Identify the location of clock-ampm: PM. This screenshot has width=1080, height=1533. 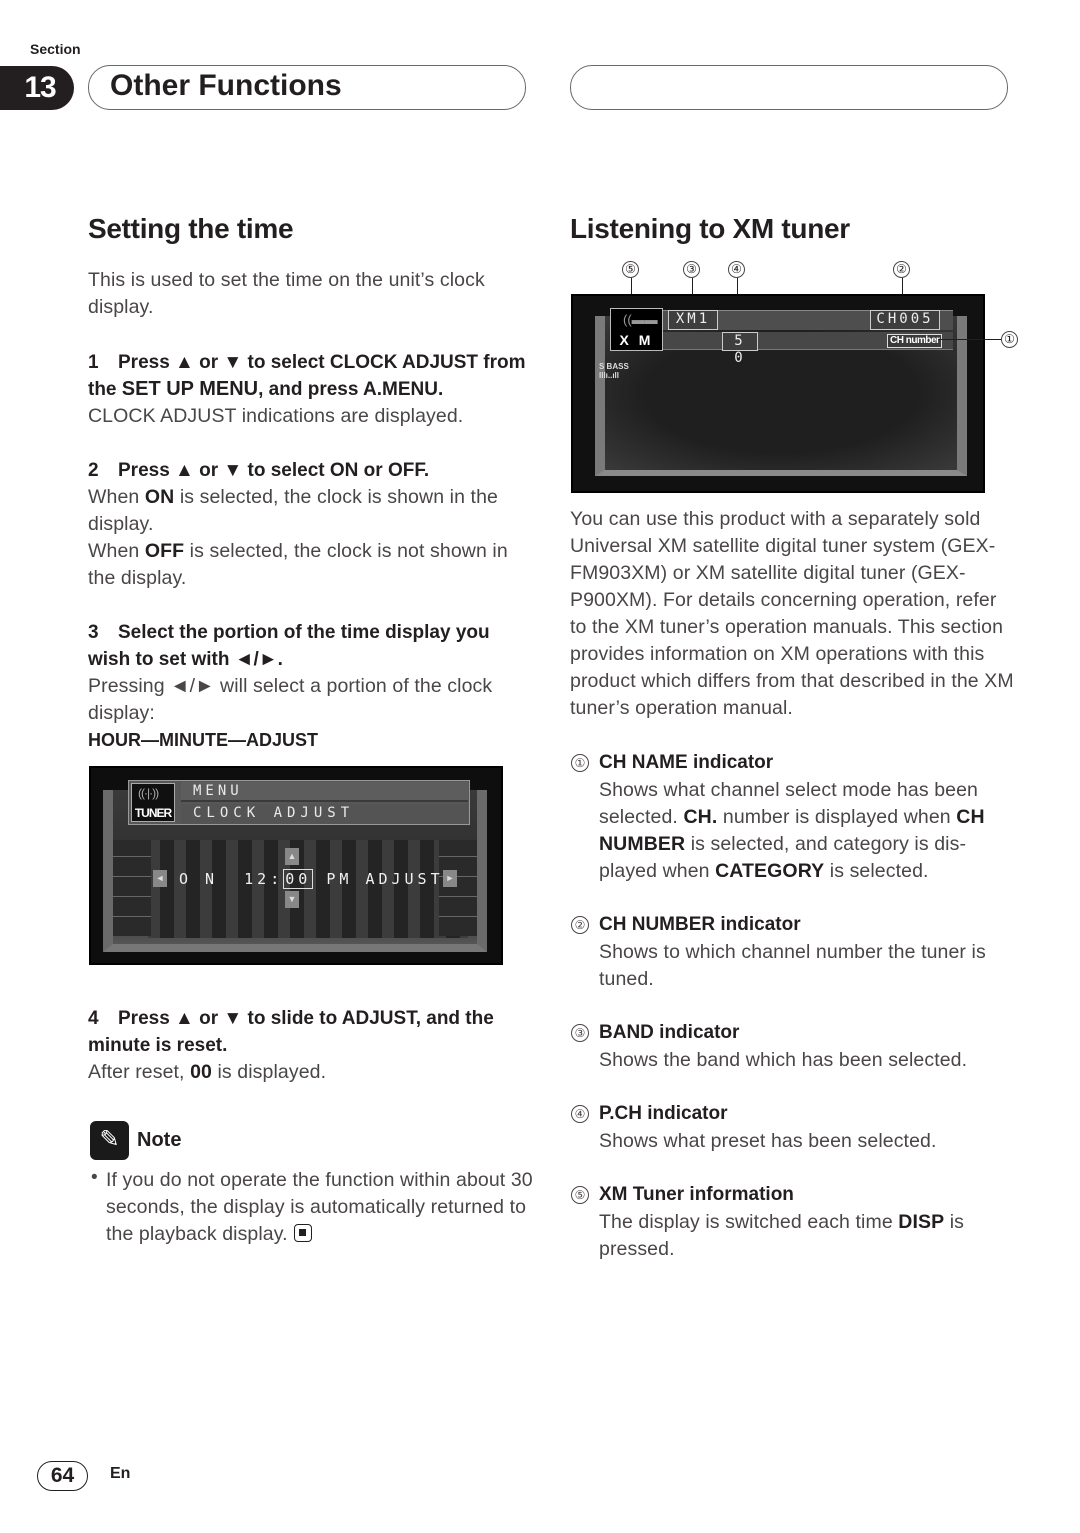
(339, 879).